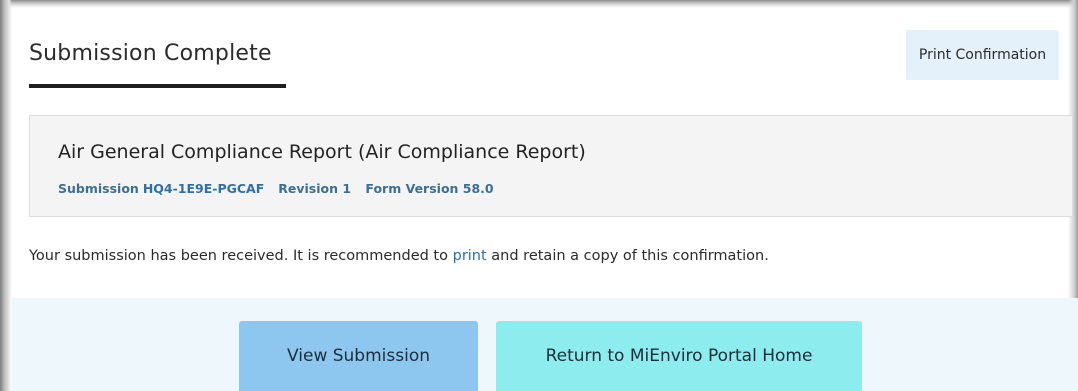  What do you see at coordinates (315, 188) in the screenshot?
I see `revision-label: Revision 1` at bounding box center [315, 188].